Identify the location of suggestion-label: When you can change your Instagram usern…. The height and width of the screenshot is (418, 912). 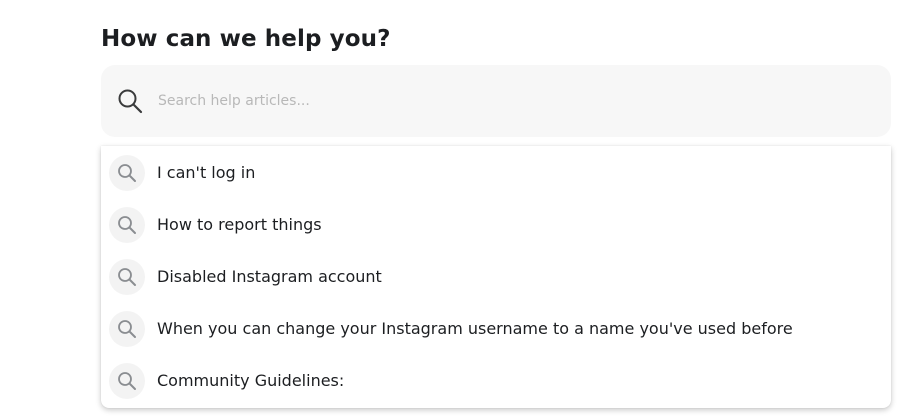
(475, 328).